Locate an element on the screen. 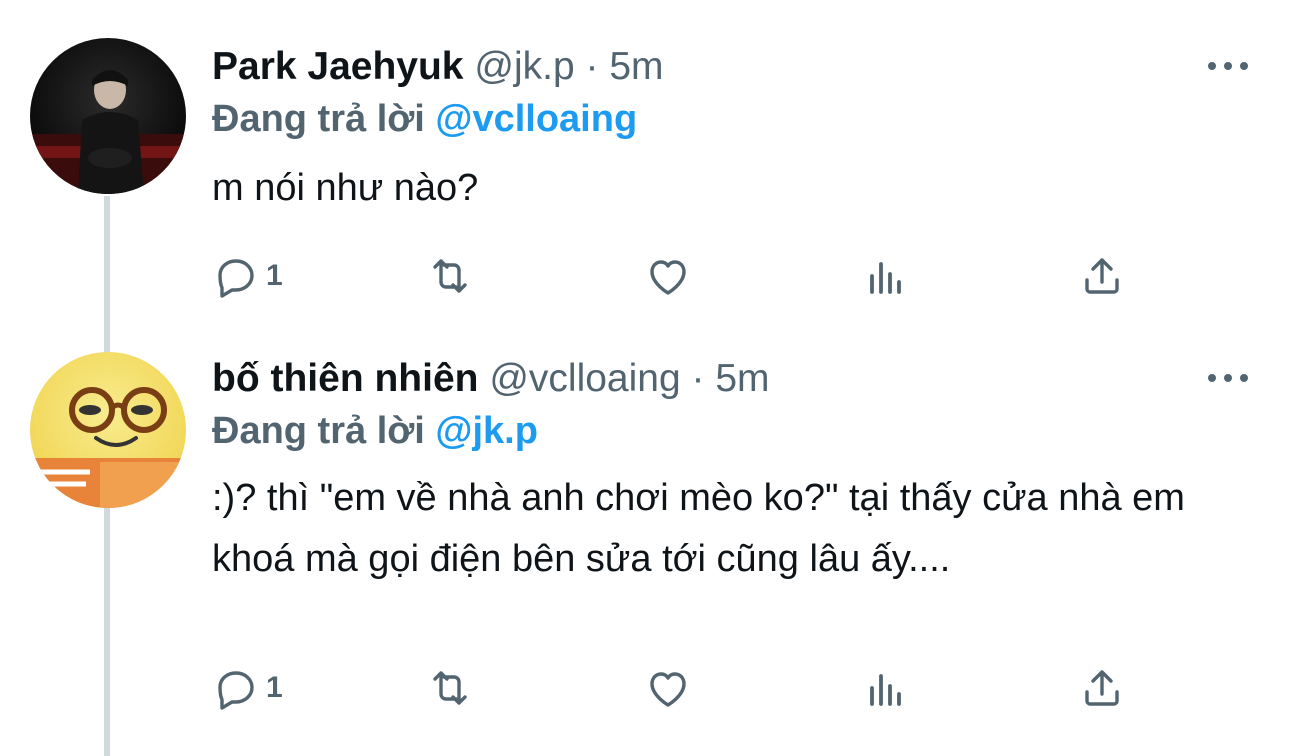 The image size is (1290, 756). replying-mention-link: @jk.p is located at coordinates (486, 431).